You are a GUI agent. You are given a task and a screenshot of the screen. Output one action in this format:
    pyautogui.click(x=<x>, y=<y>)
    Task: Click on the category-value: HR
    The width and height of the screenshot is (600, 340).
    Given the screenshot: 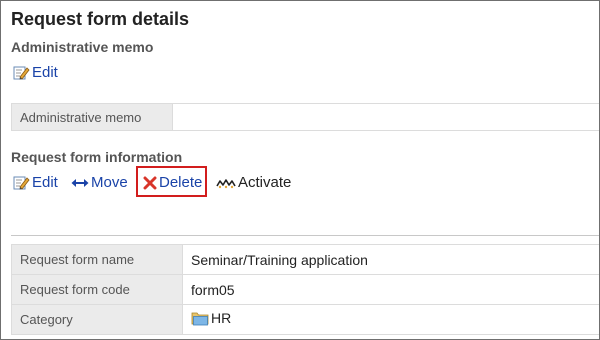 What is the action you would take?
    pyautogui.click(x=221, y=318)
    